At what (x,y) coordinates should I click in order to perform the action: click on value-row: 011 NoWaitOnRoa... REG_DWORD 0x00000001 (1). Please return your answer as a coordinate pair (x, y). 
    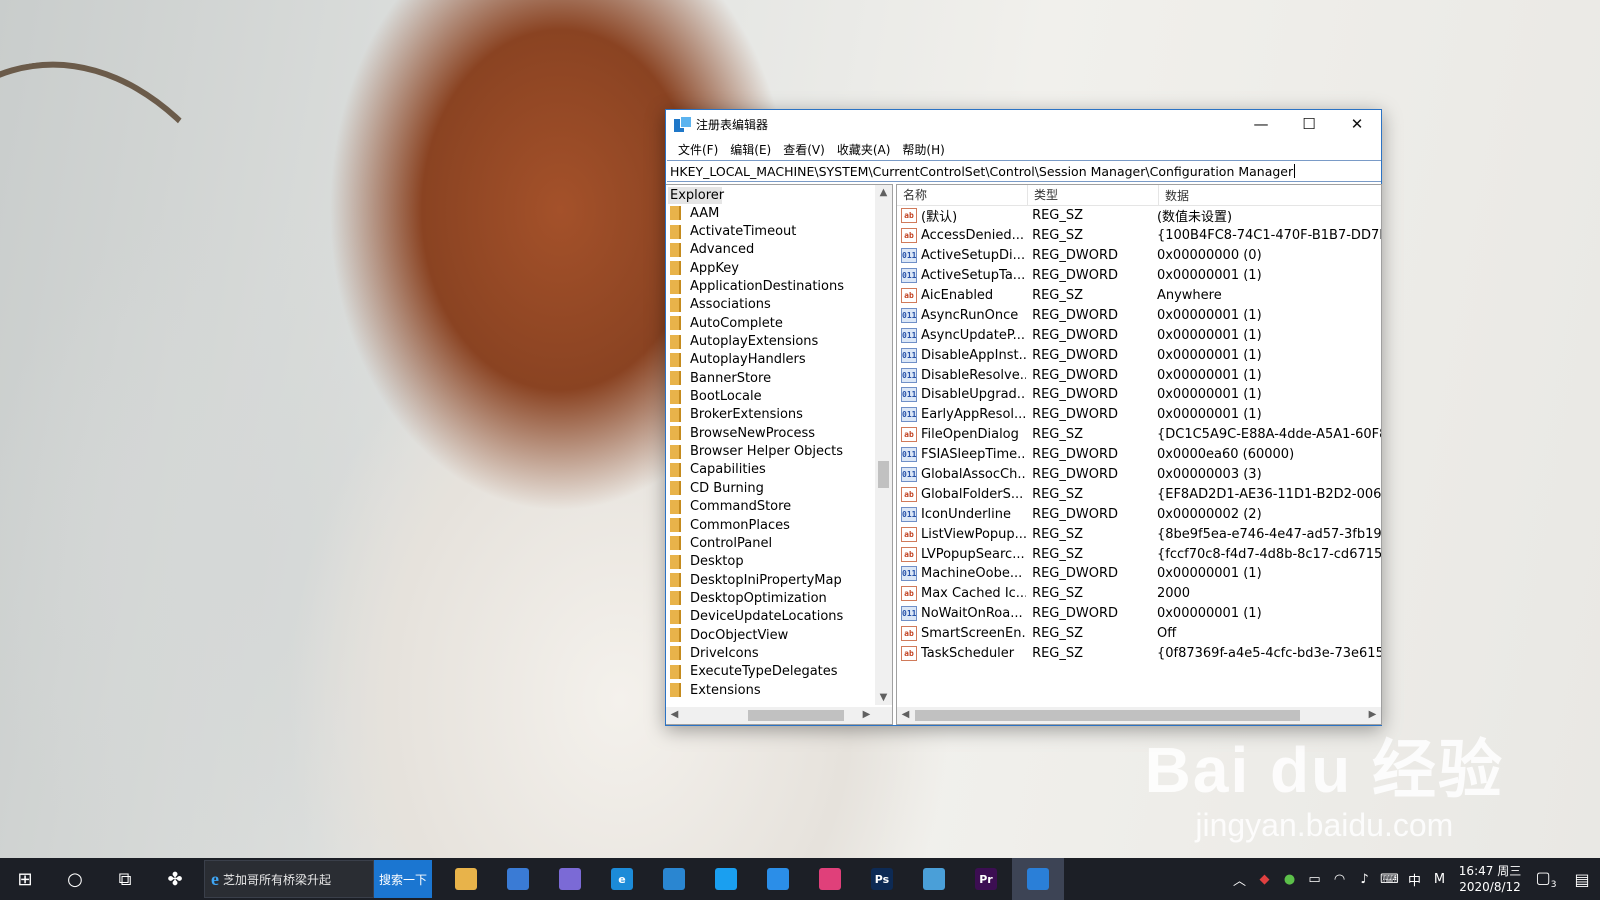
    Looking at the image, I should click on (1139, 614).